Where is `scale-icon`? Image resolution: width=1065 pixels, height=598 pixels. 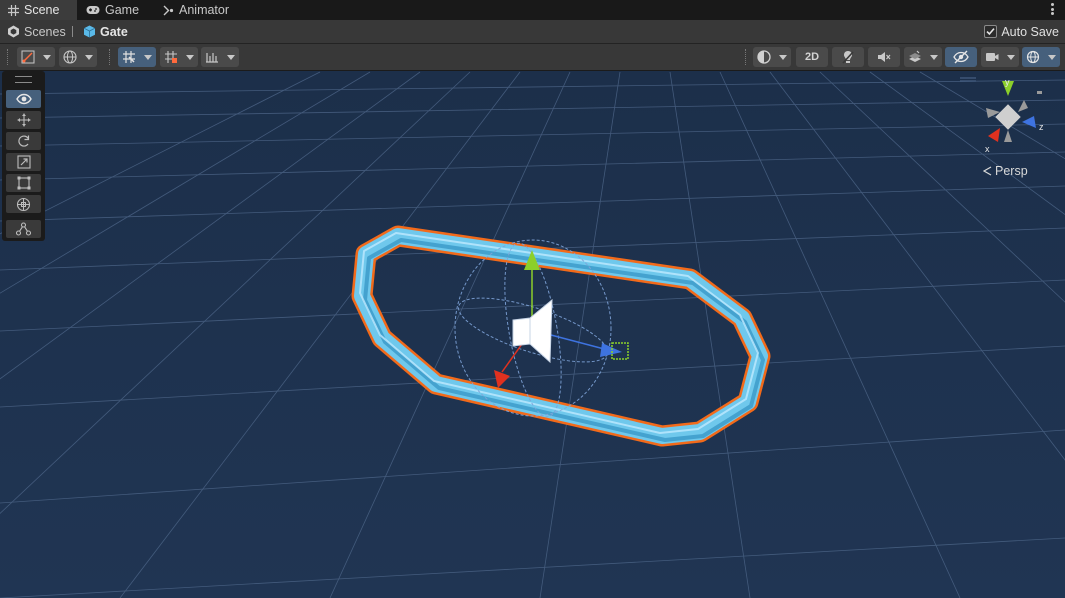 scale-icon is located at coordinates (23, 162).